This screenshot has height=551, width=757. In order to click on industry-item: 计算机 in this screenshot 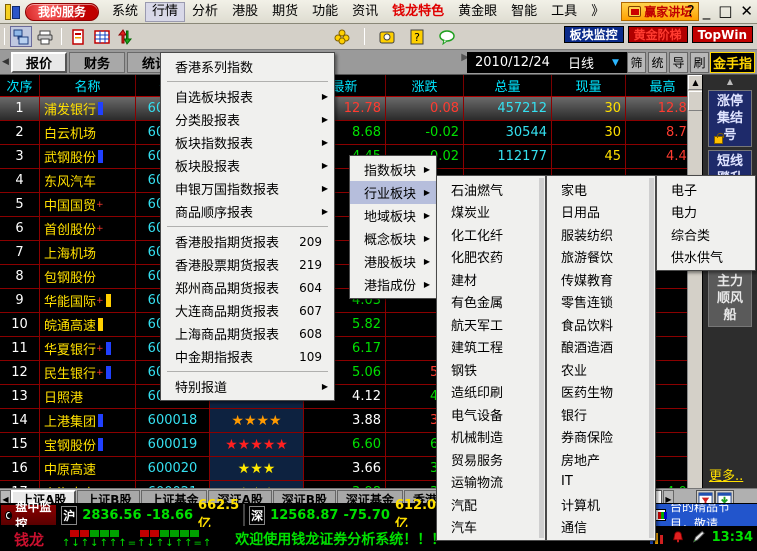, I will do `click(601, 504)`.